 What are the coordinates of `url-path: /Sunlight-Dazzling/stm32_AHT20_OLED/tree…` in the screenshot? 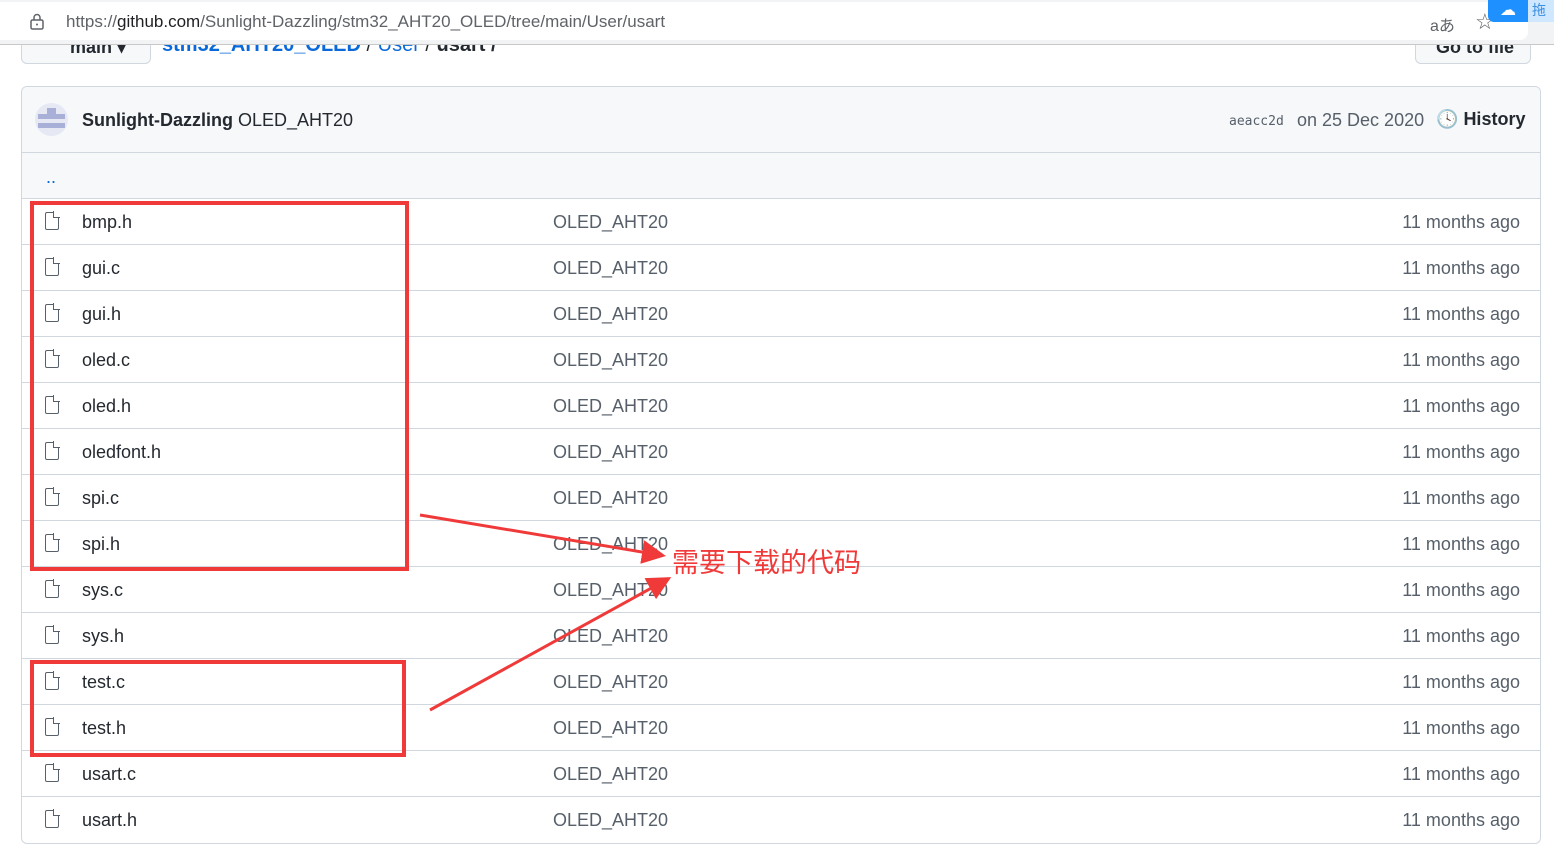 It's located at (433, 21).